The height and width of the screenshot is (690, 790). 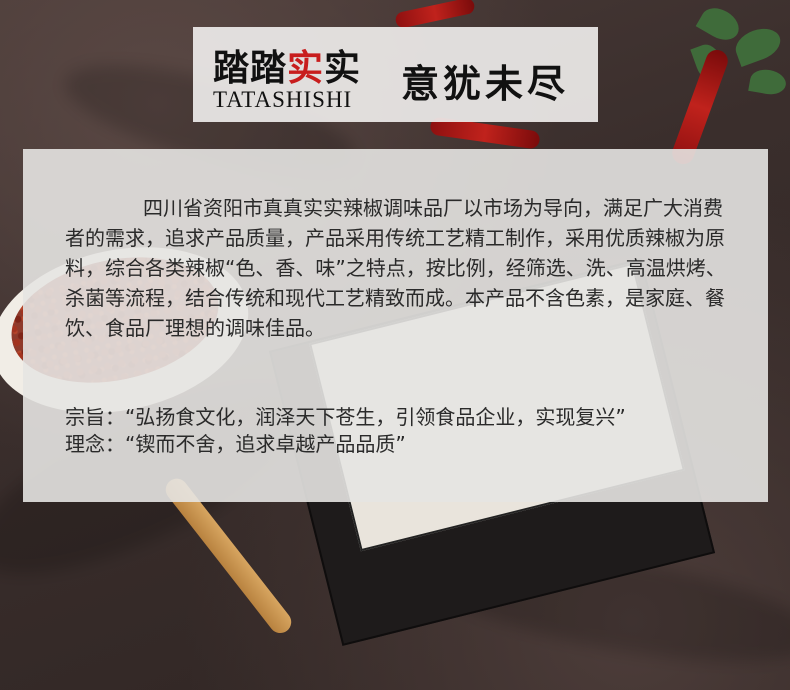 I want to click on chili-pepper, so click(x=435, y=15).